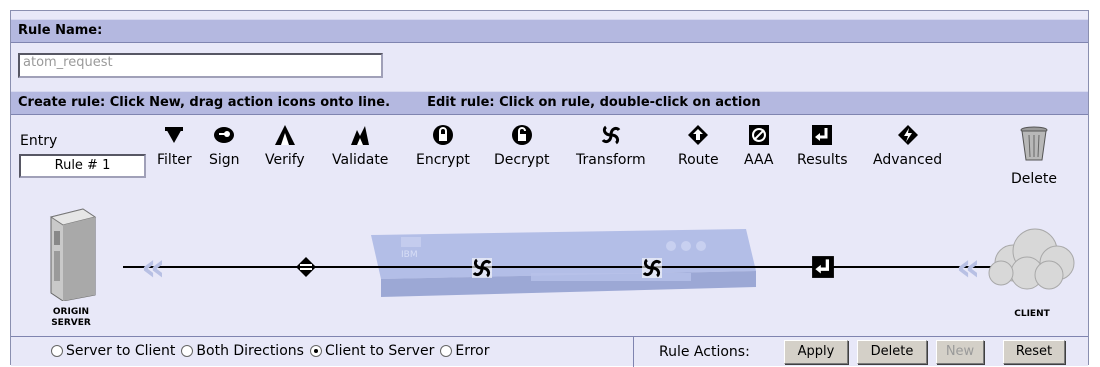  What do you see at coordinates (908, 160) in the screenshot?
I see `advanced-label: Advanced` at bounding box center [908, 160].